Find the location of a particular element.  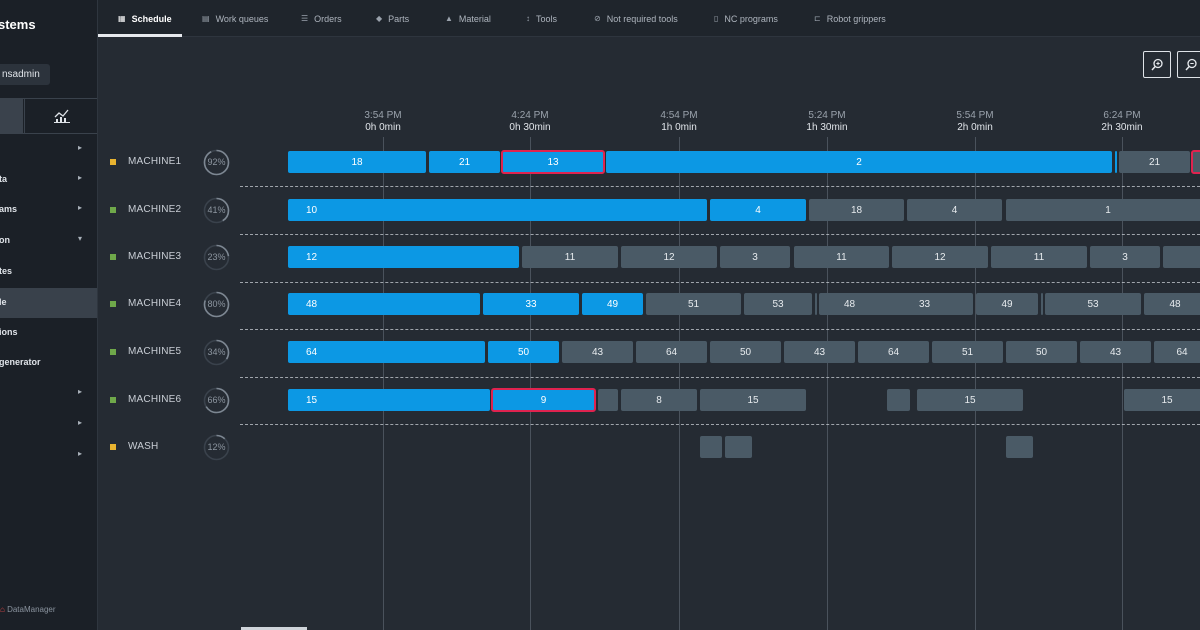

utilization-value: 80% is located at coordinates (216, 304).